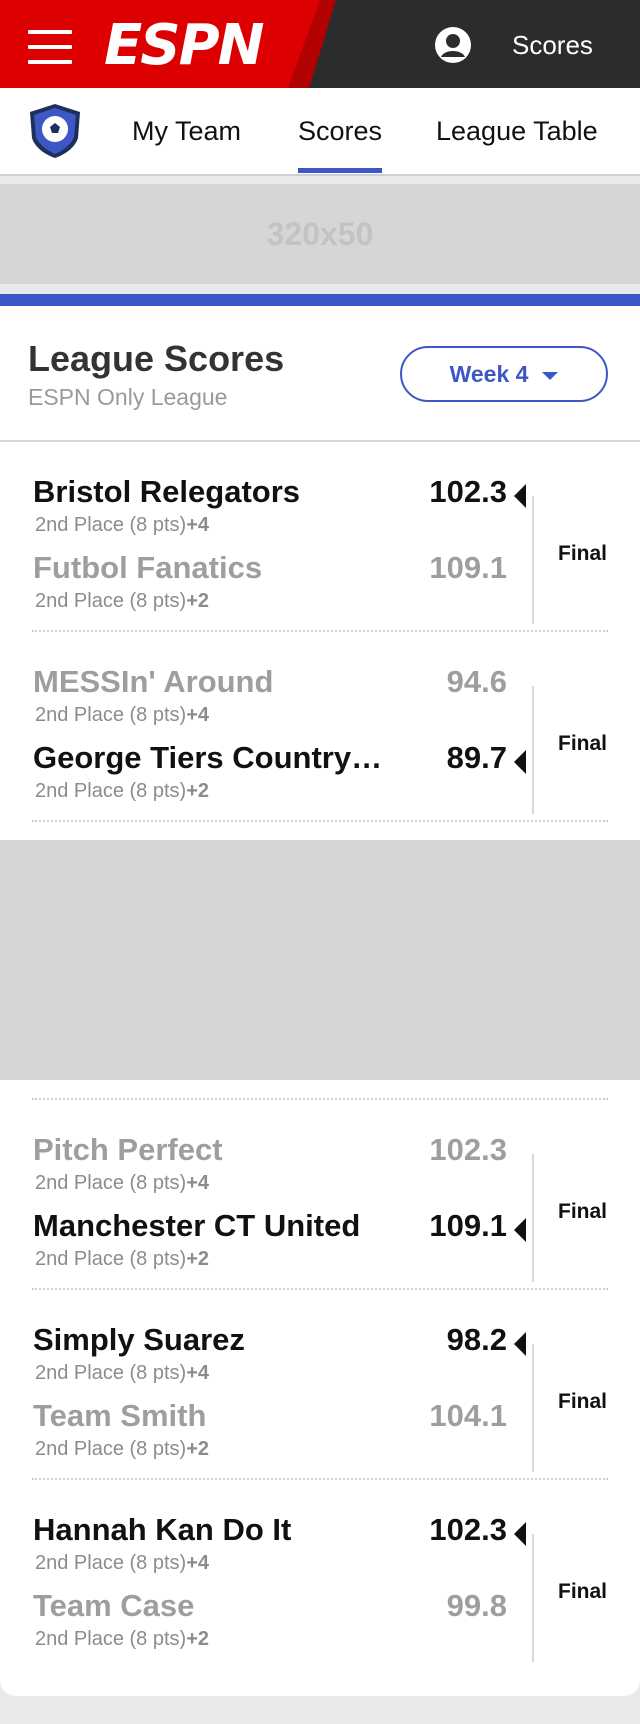  I want to click on team-name: Team Smith, so click(120, 1415).